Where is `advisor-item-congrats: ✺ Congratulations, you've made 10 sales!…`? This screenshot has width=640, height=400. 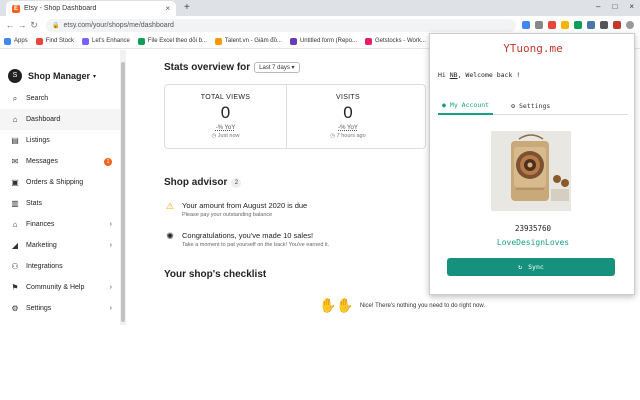 advisor-item-congrats: ✺ Congratulations, you've made 10 sales!… is located at coordinates (314, 239).